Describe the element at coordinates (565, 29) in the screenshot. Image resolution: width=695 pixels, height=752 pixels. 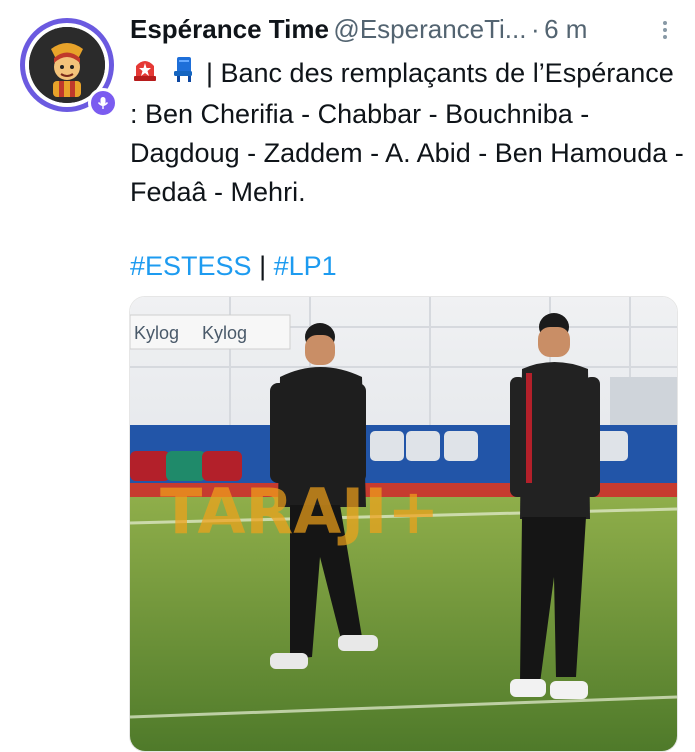
I see `tweet-timestamp: 6 m` at that location.